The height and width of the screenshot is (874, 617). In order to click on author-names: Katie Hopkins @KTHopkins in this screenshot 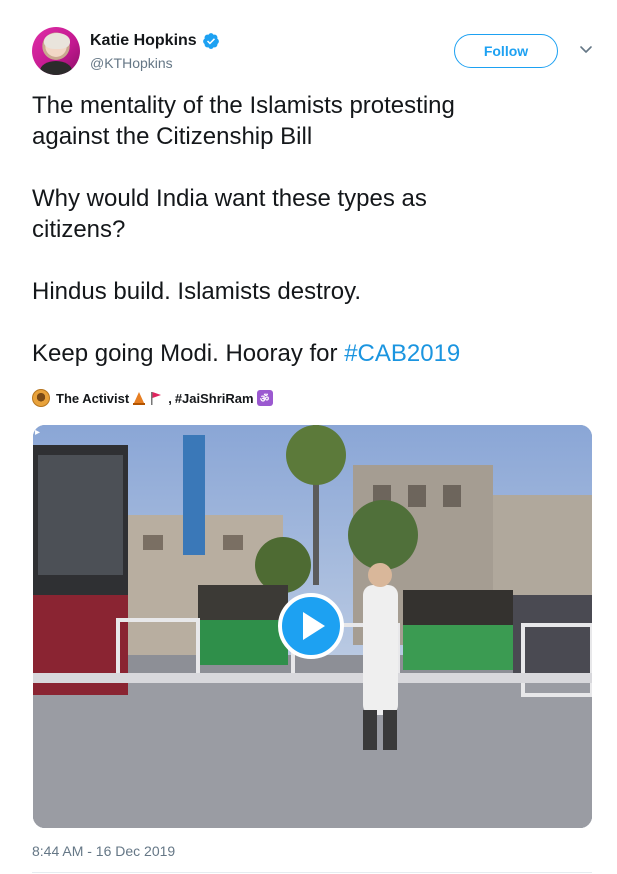, I will do `click(155, 50)`.